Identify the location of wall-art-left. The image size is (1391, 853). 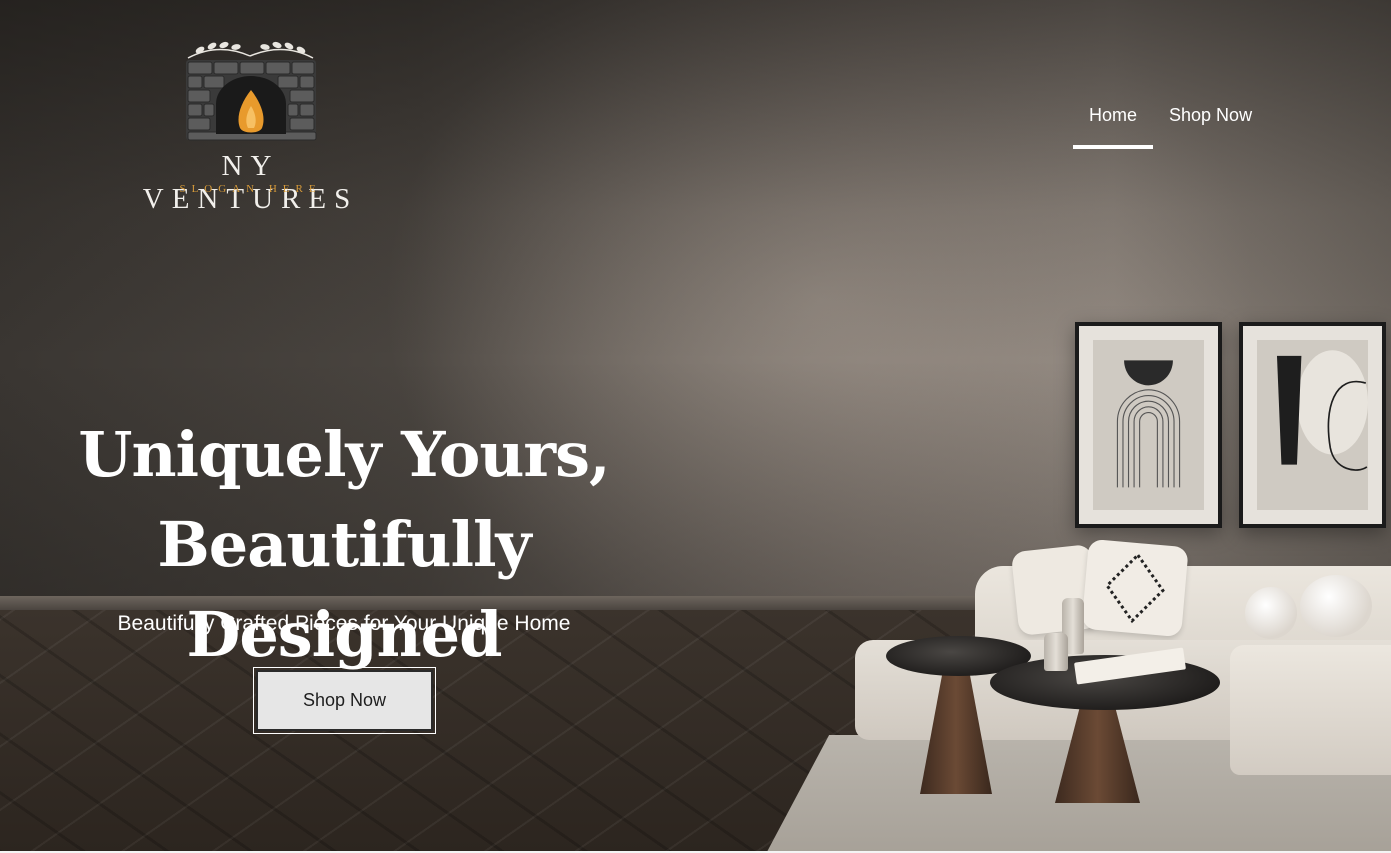
(1148, 425).